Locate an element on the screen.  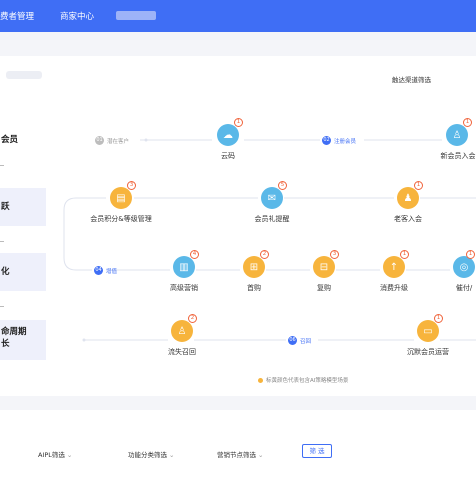
nav-consumer-management: 费者管理 is located at coordinates (17, 16).